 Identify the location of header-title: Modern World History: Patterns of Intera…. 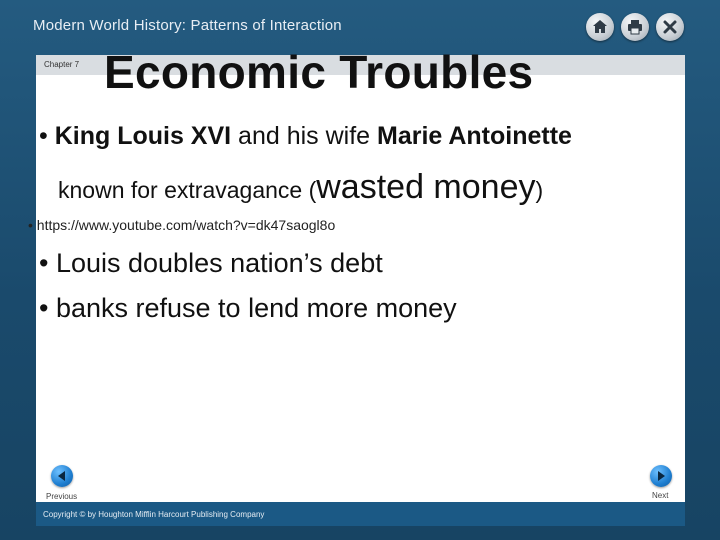
(187, 25).